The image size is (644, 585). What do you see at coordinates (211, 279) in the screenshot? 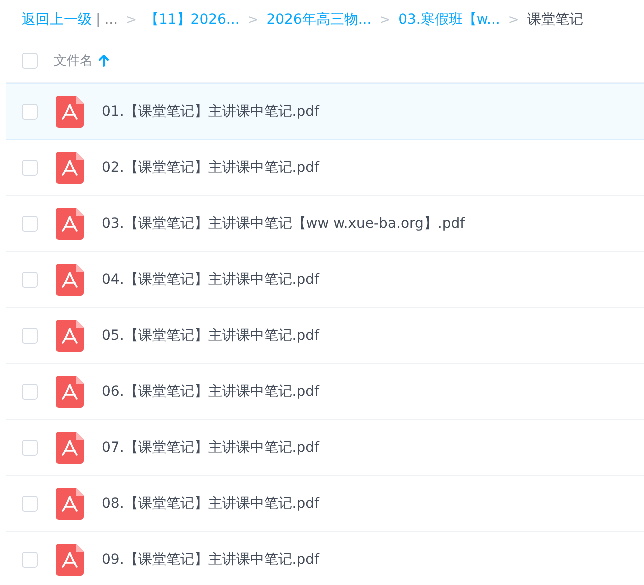
I see `file-name: 04.【课堂笔记】主讲课中笔记.pdf` at bounding box center [211, 279].